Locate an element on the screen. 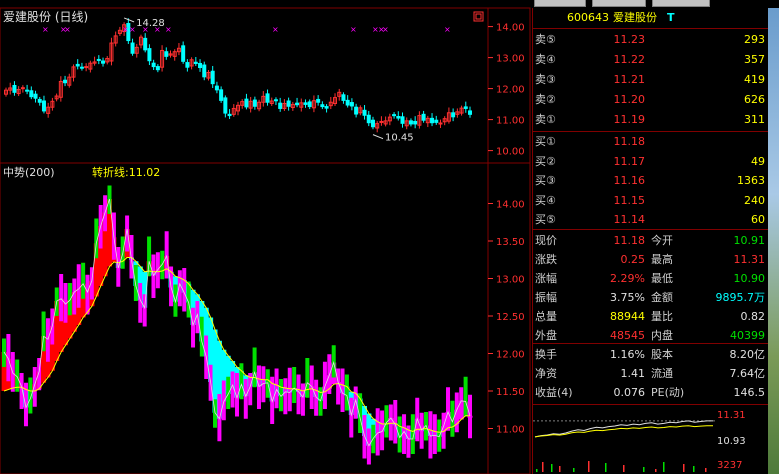 This screenshot has height=474, width=779. mini-axis-label: 3237 is located at coordinates (729, 465).